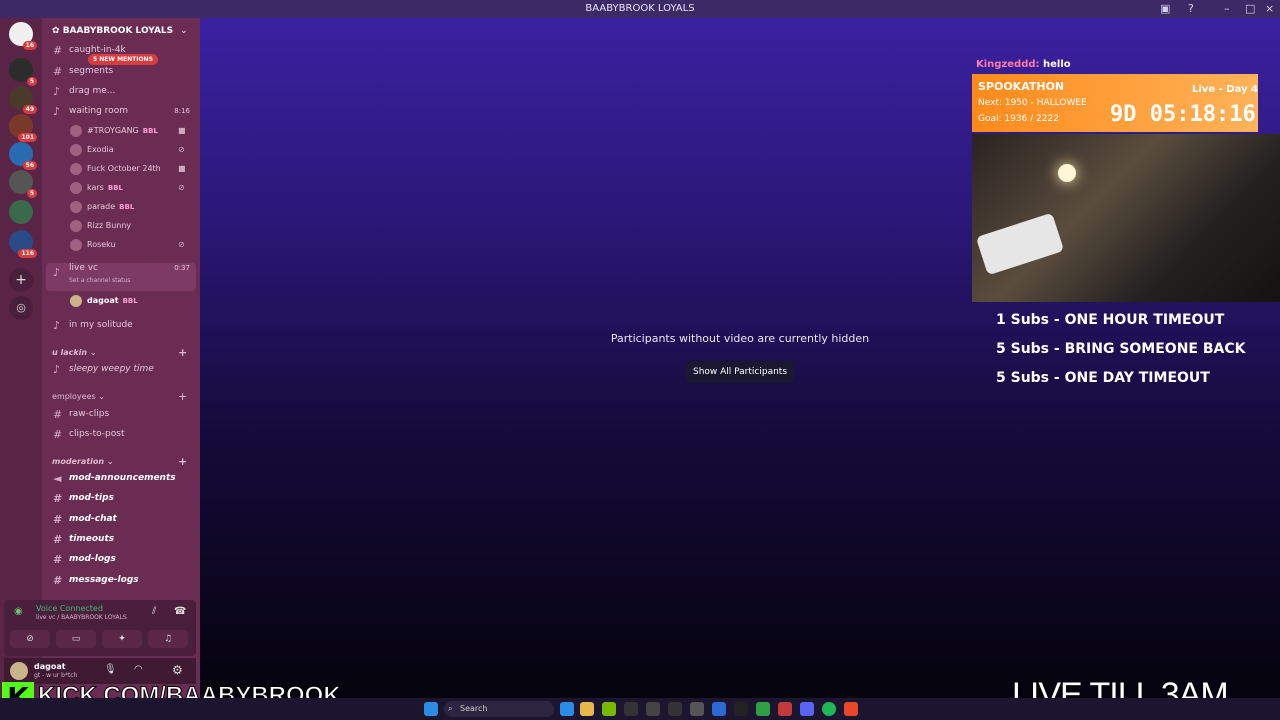 This screenshot has height=720, width=1280. Describe the element at coordinates (121, 519) in the screenshot. I see `channel-mod-chat: # mod-chat` at that location.